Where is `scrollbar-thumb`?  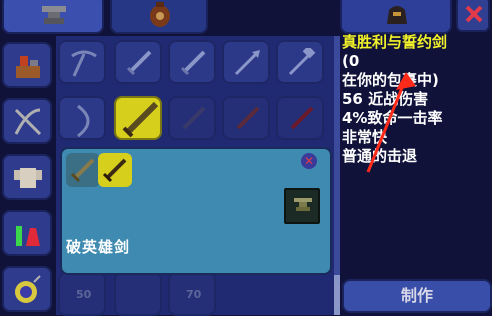
scrollbar-thumb is located at coordinates (337, 295).